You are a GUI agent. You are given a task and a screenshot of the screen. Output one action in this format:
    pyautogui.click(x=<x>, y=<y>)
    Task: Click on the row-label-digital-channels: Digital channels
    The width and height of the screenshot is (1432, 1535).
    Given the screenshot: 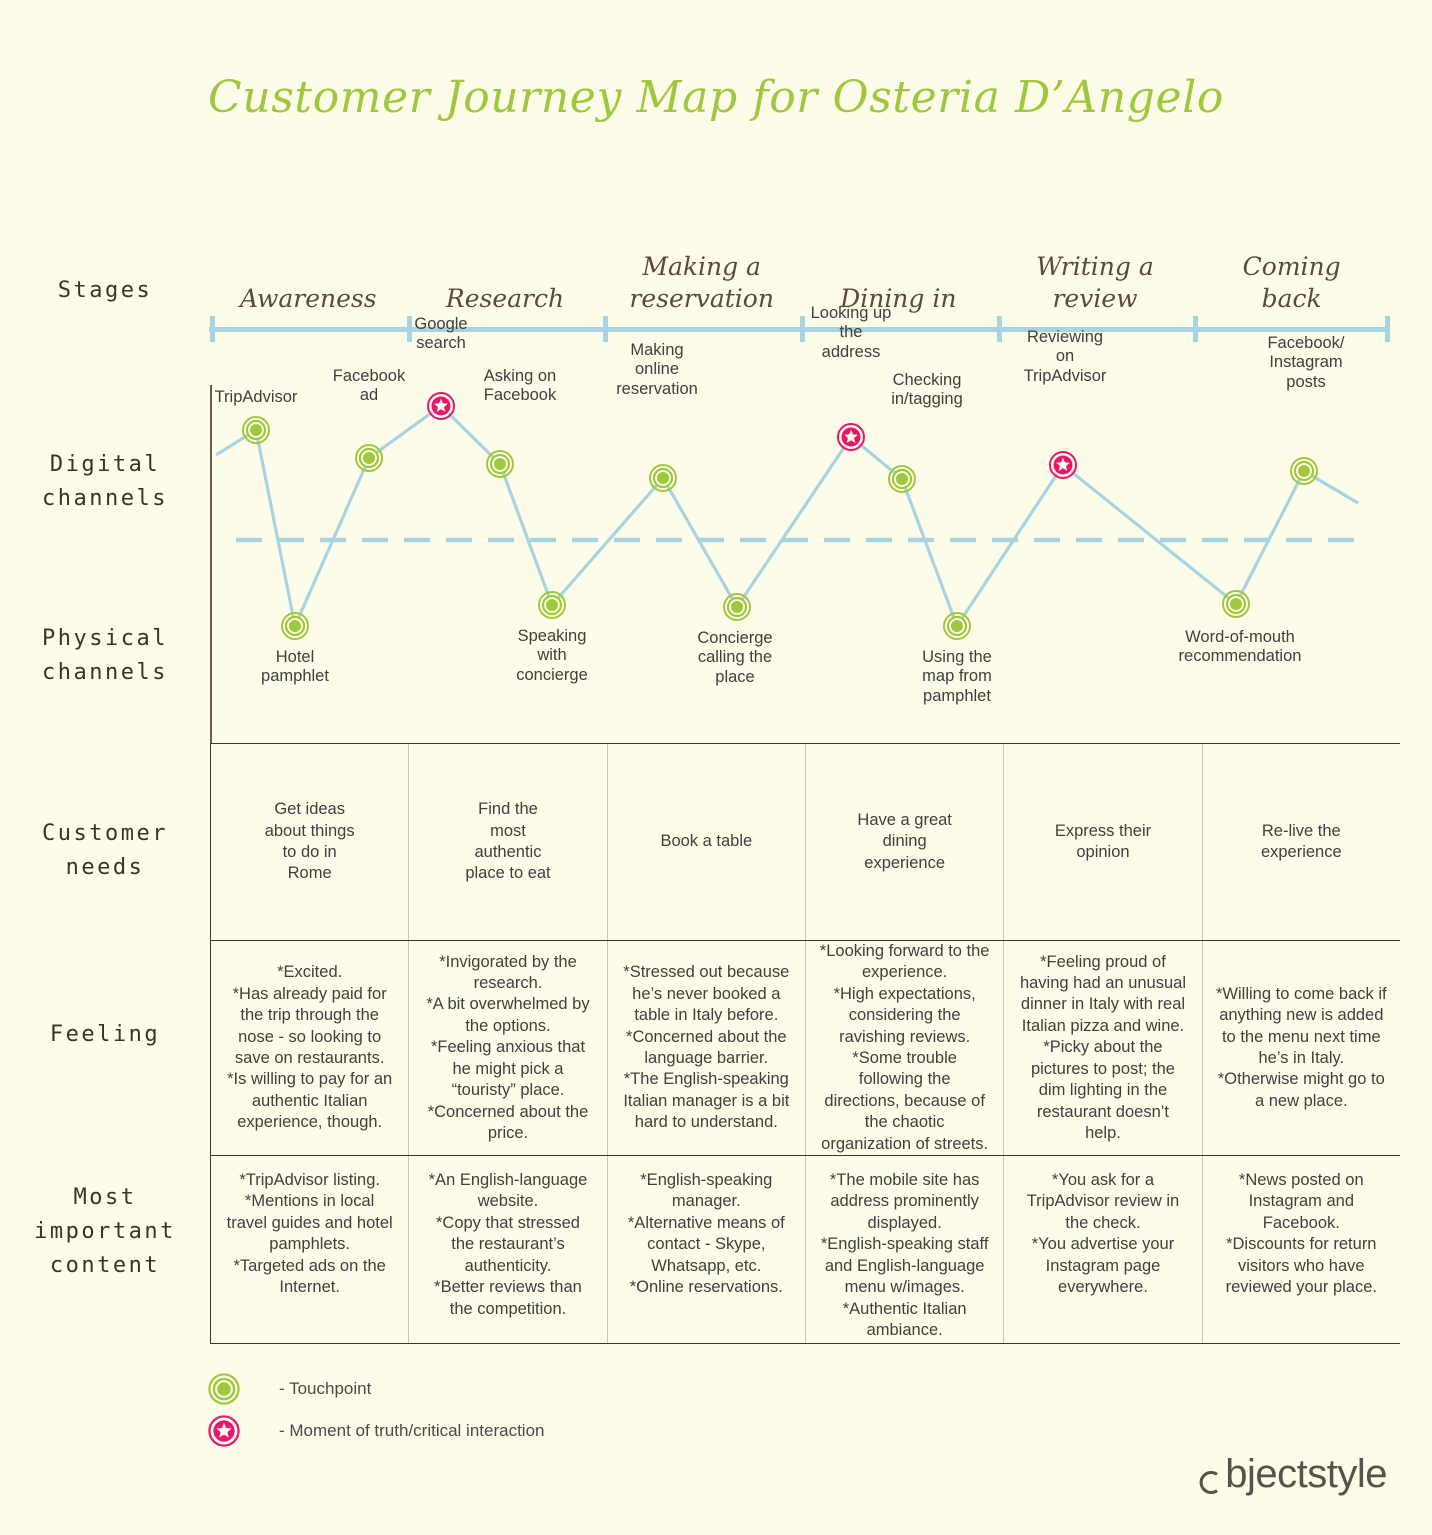 What is the action you would take?
    pyautogui.click(x=105, y=482)
    